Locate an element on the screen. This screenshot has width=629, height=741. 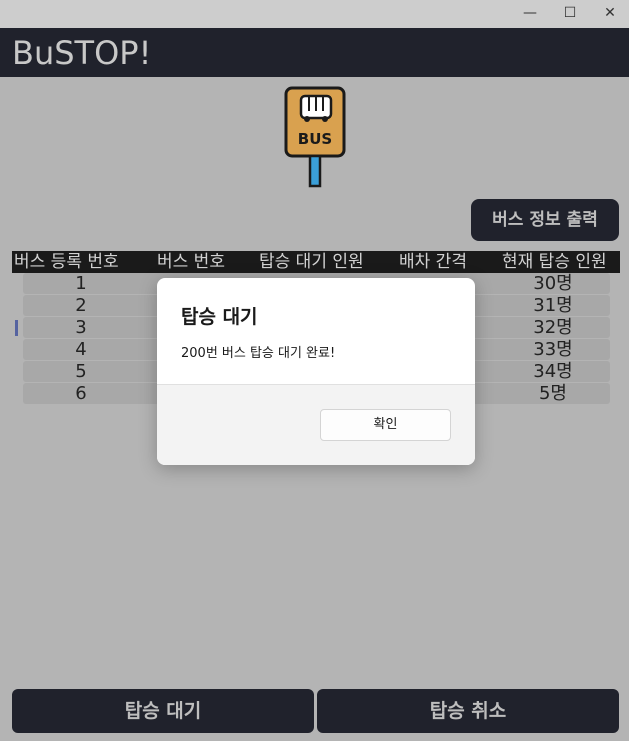
cell-reg-no: 3 is located at coordinates (81, 327).